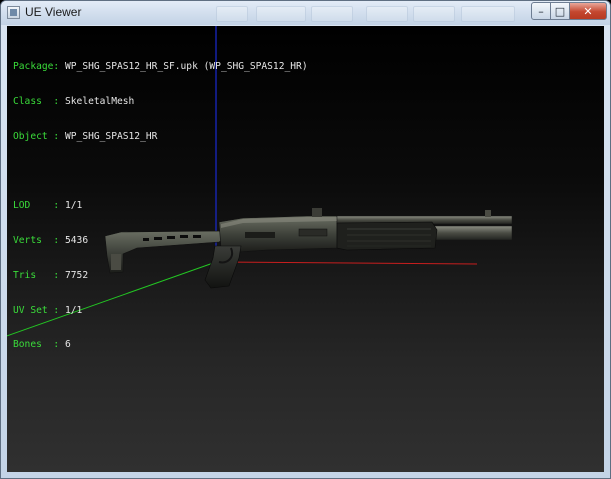 Image resolution: width=611 pixels, height=479 pixels. Describe the element at coordinates (53, 12) in the screenshot. I see `window-title: UE Viewer` at that location.